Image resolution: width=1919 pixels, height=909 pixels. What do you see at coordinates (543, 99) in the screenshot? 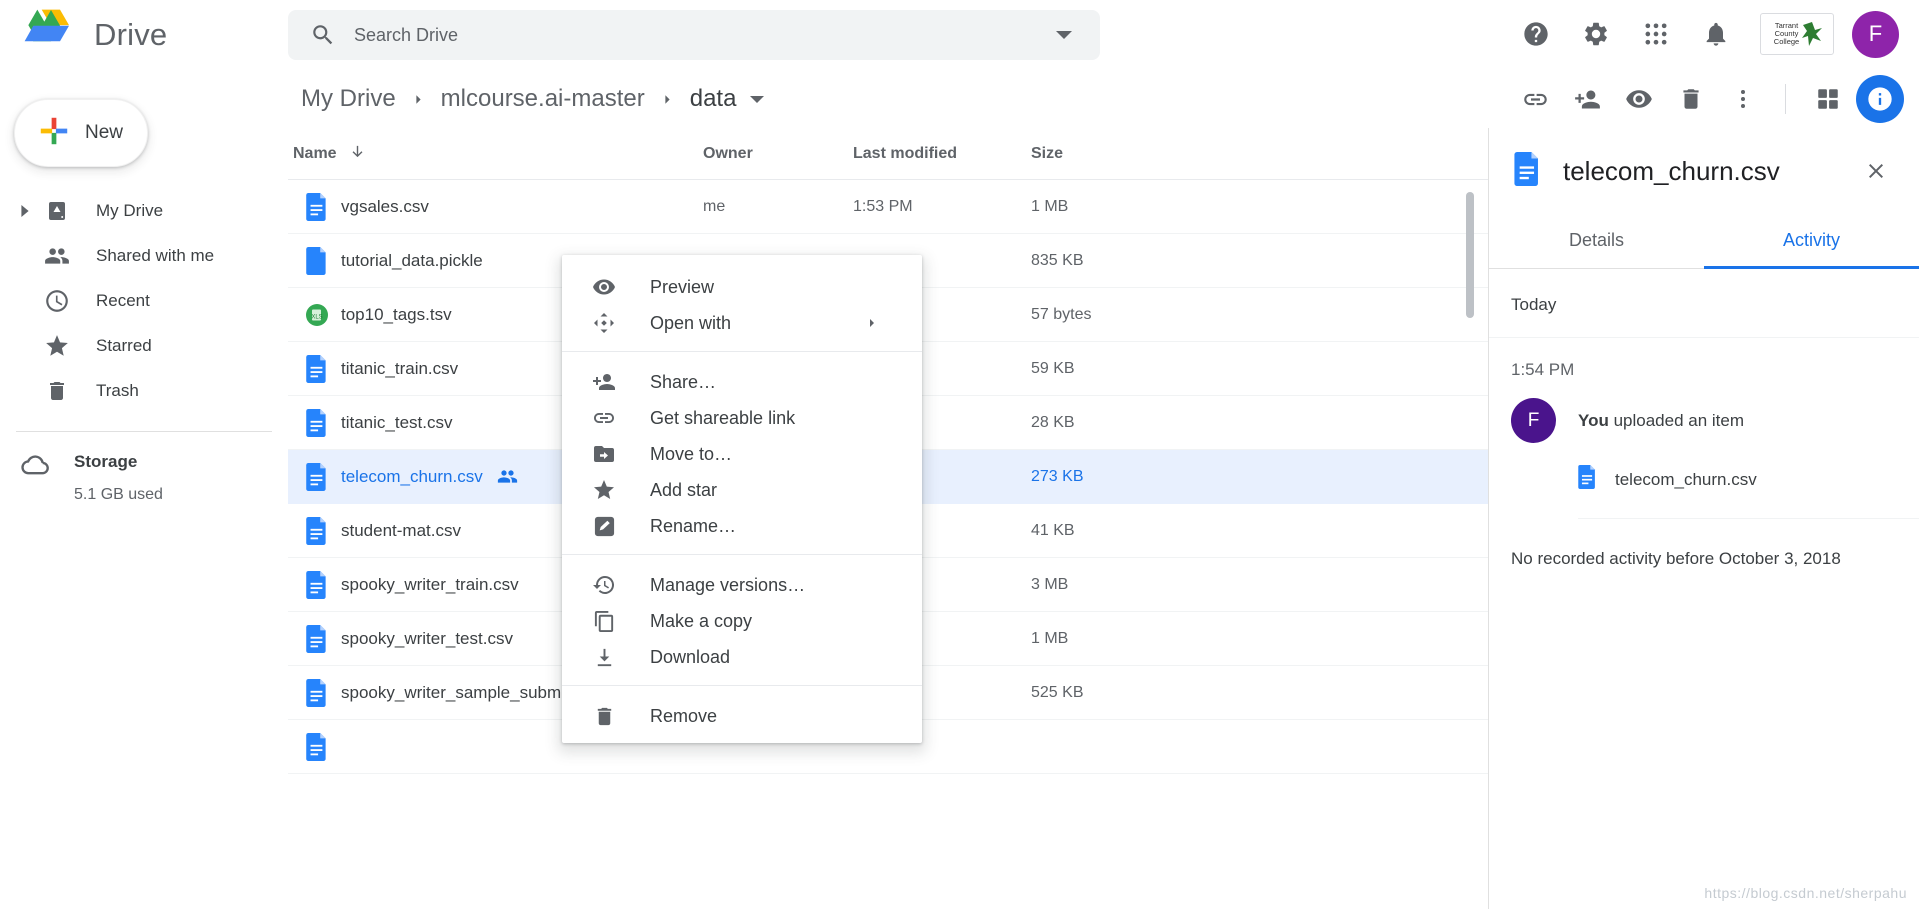
I see `breadcrumb-item-mlcourse: mlcourse.ai-master` at bounding box center [543, 99].